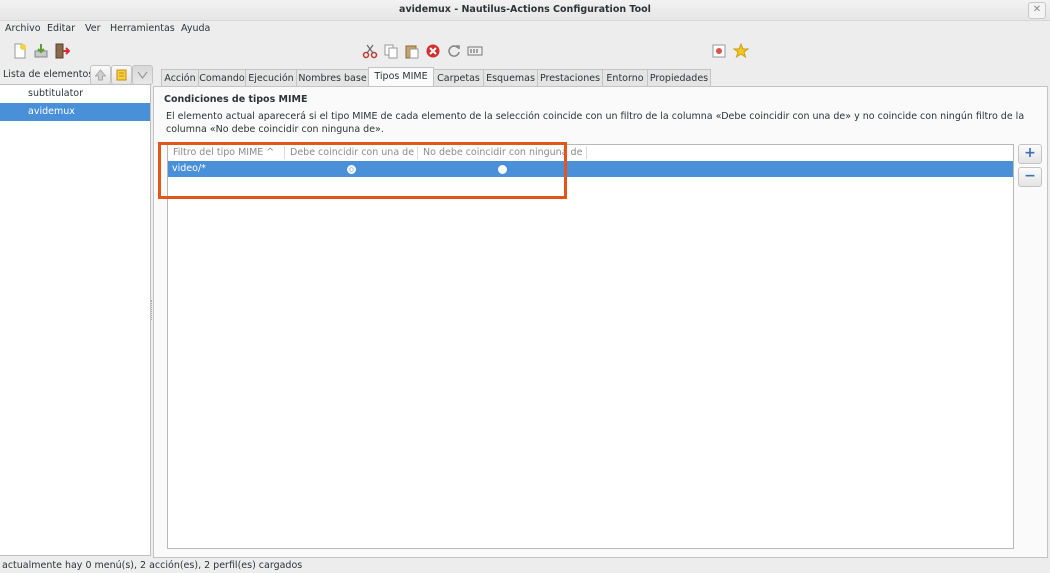 This screenshot has height=573, width=1050. Describe the element at coordinates (195, 28) in the screenshot. I see `menu-ayuda: Ayuda` at that location.